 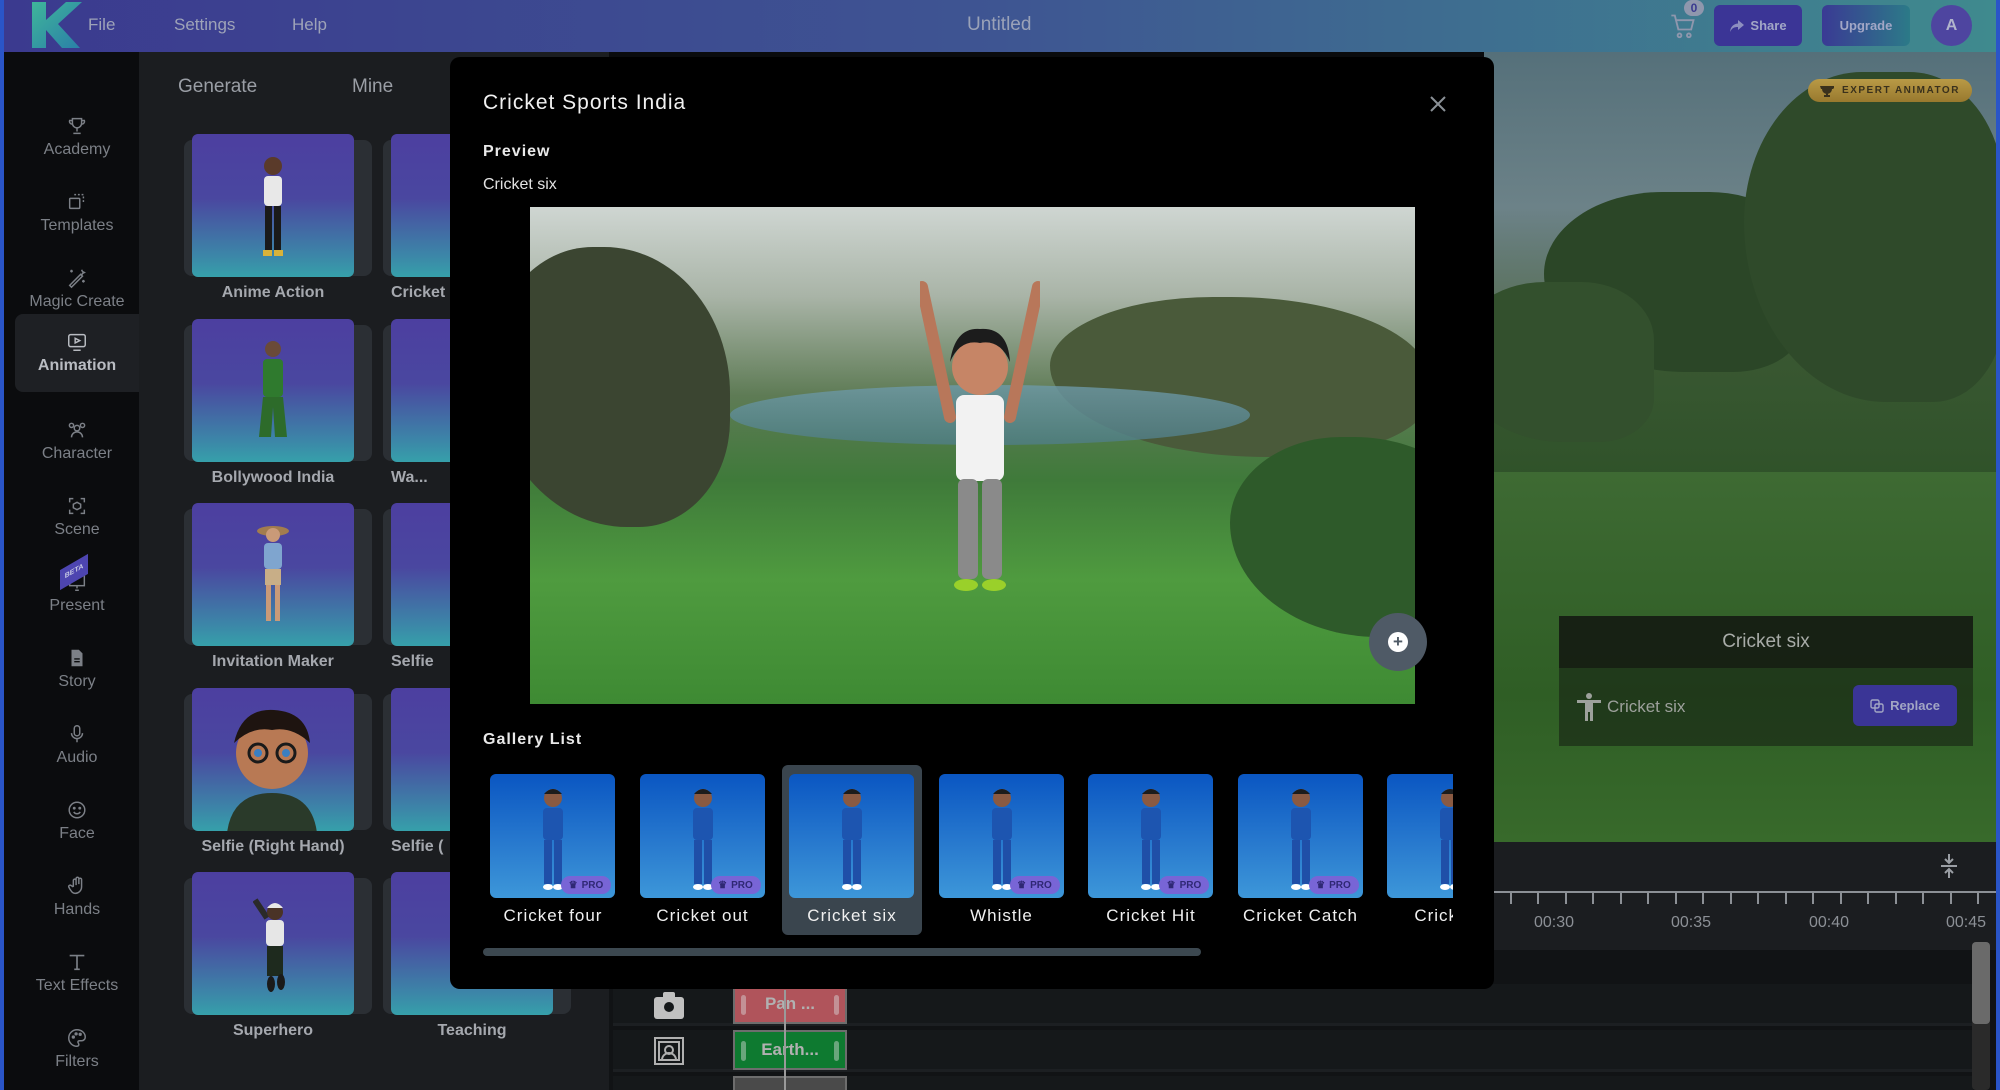 I want to click on sidebar-item-character: Character, so click(x=77, y=441).